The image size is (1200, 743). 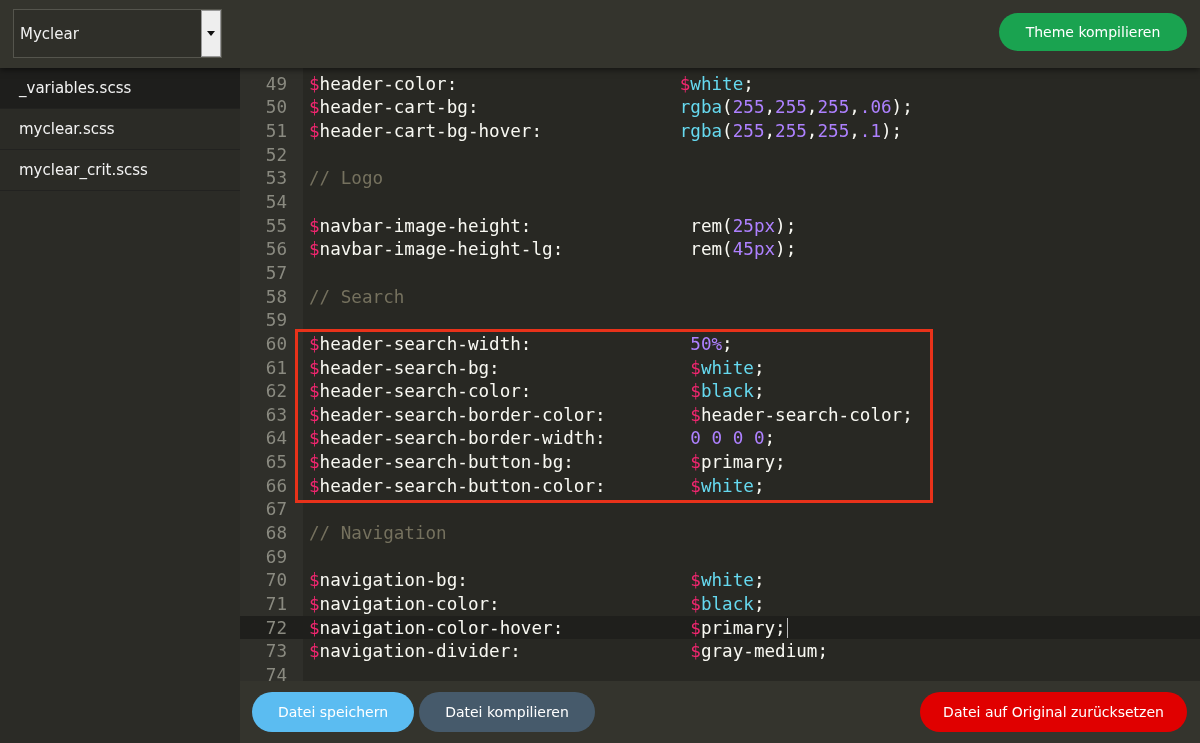 What do you see at coordinates (275, 485) in the screenshot?
I see `line-number: 66` at bounding box center [275, 485].